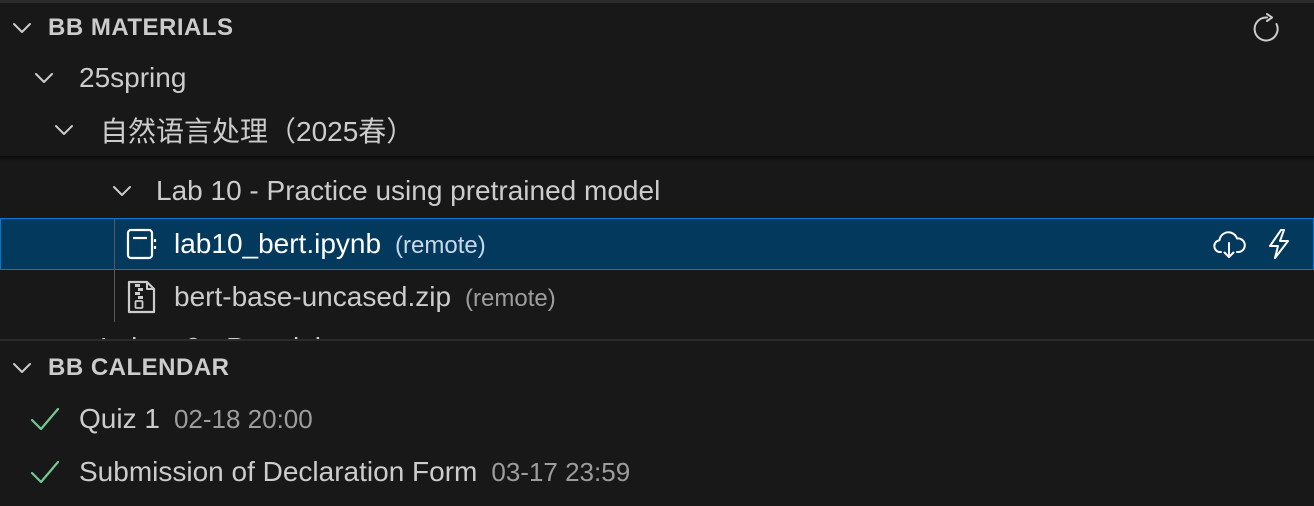 This screenshot has height=506, width=1314. What do you see at coordinates (278, 471) in the screenshot?
I see `calendar-item-title: Submission of Declaration Form` at bounding box center [278, 471].